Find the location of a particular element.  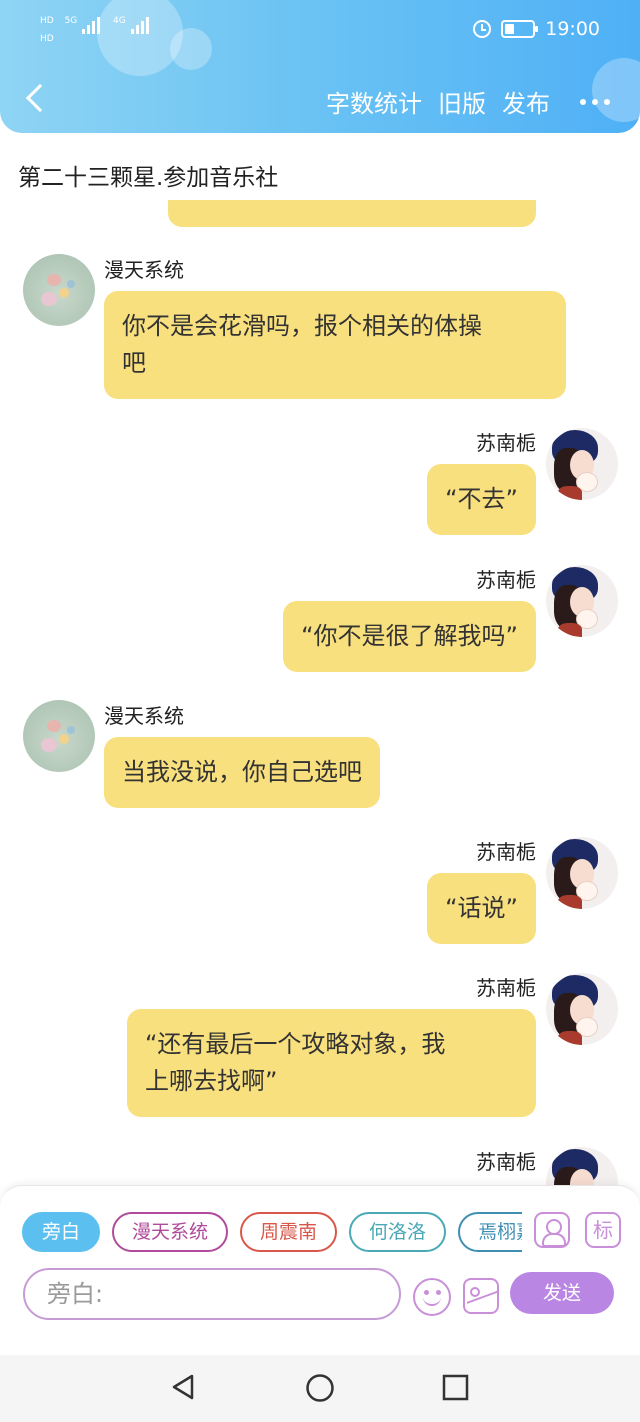

more-icon is located at coordinates (595, 101).